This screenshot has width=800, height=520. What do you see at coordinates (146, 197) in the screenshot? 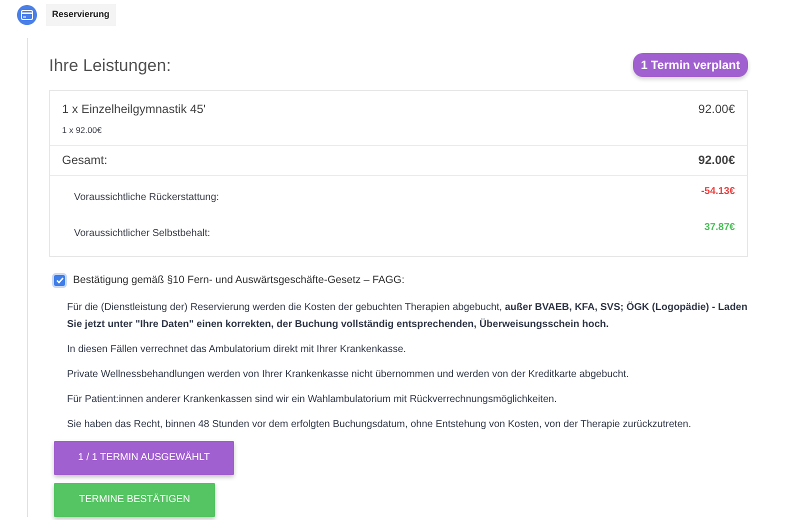
I see `estimate-label: Voraussichtliche Rückerstattung:` at bounding box center [146, 197].